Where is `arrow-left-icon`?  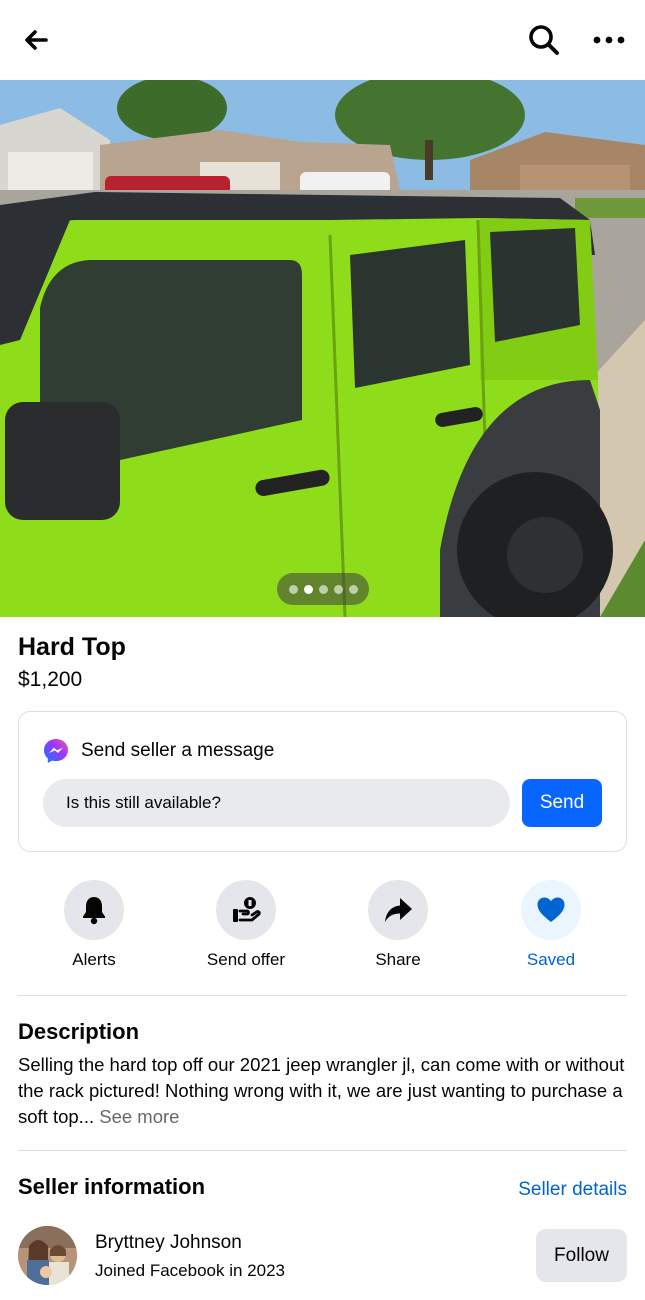
arrow-left-icon is located at coordinates (36, 40).